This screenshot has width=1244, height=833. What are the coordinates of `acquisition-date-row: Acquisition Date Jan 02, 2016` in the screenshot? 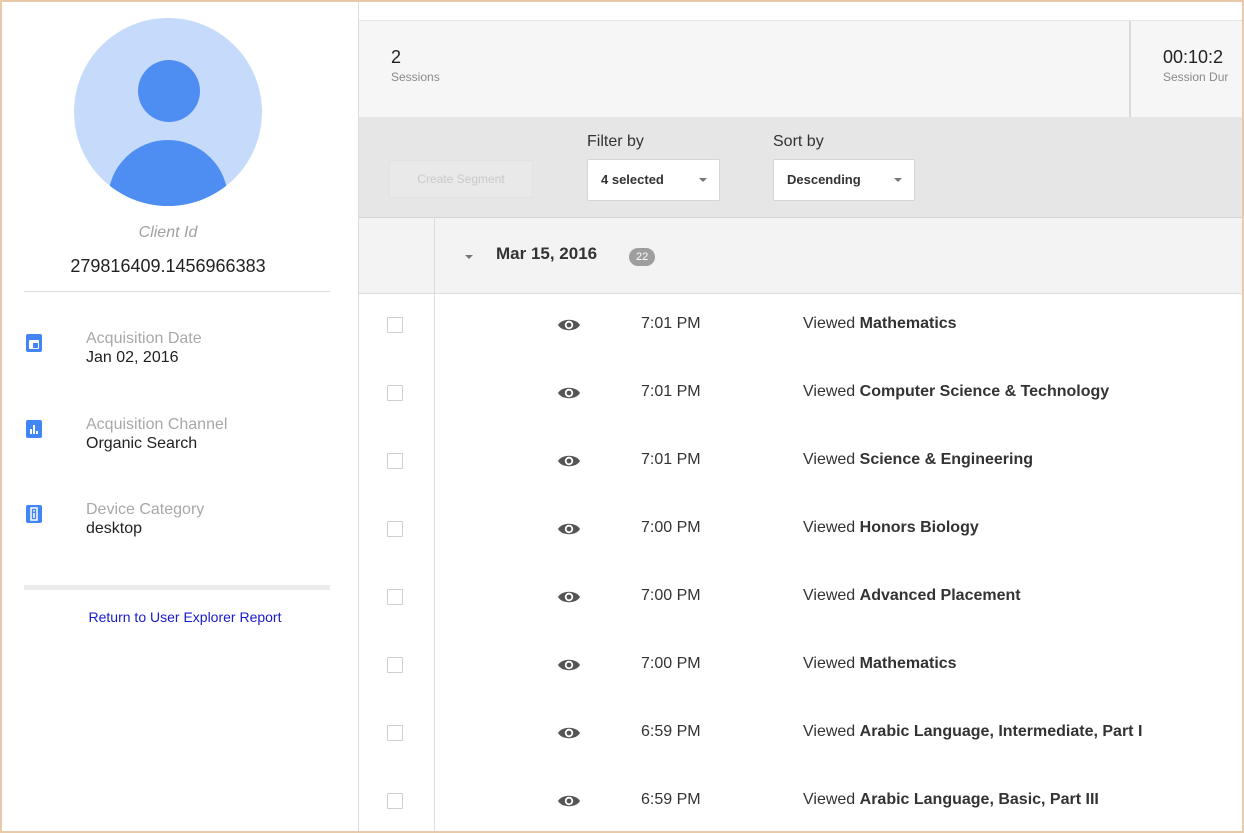 It's located at (179, 355).